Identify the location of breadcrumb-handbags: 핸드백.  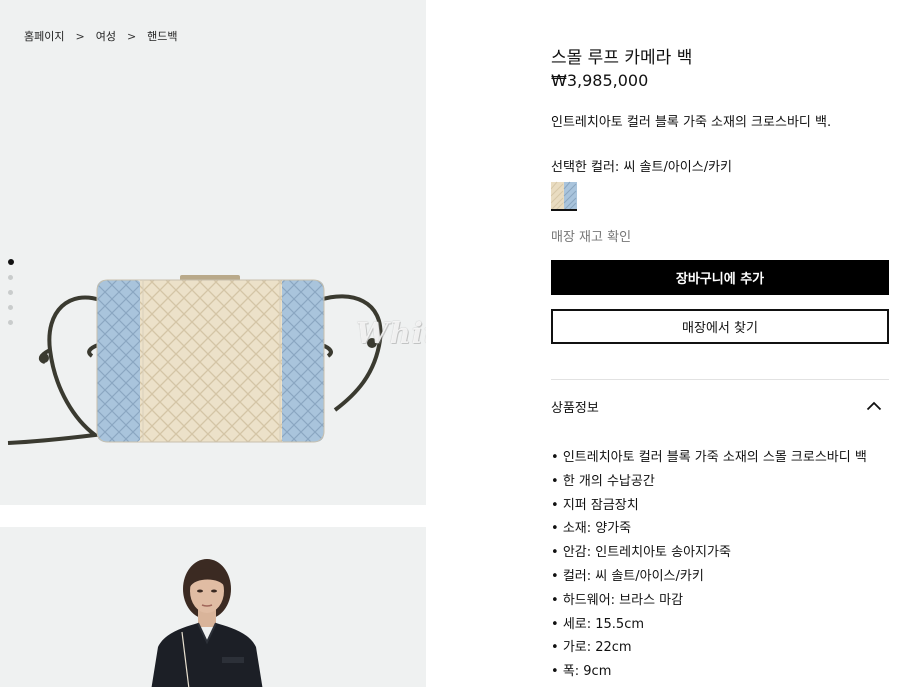
(162, 36).